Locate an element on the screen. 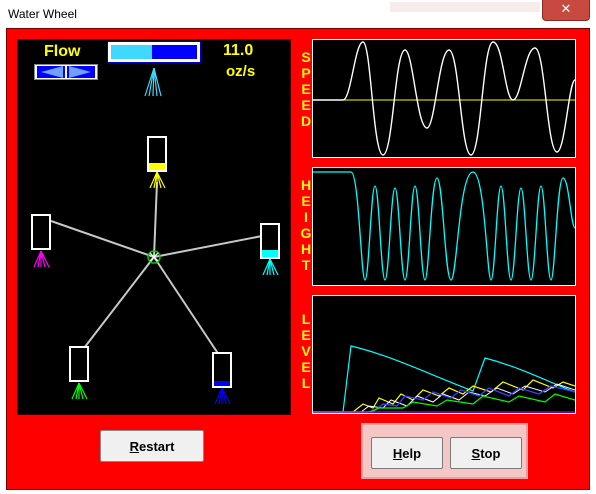 Image resolution: width=596 pixels, height=494 pixels. control-button-panel: Help Stop is located at coordinates (444, 451).